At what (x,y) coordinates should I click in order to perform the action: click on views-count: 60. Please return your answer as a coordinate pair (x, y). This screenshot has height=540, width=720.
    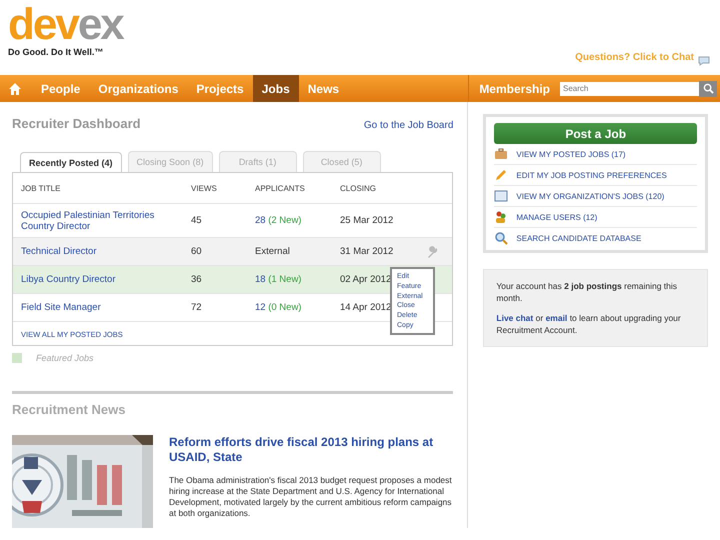
    Looking at the image, I should click on (197, 251).